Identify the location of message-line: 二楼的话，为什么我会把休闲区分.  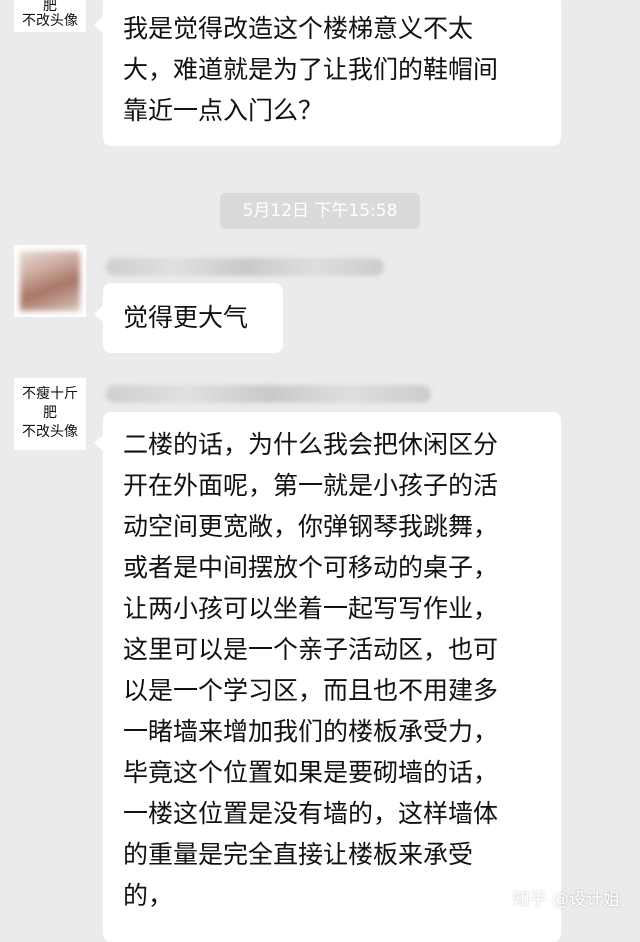
(311, 444).